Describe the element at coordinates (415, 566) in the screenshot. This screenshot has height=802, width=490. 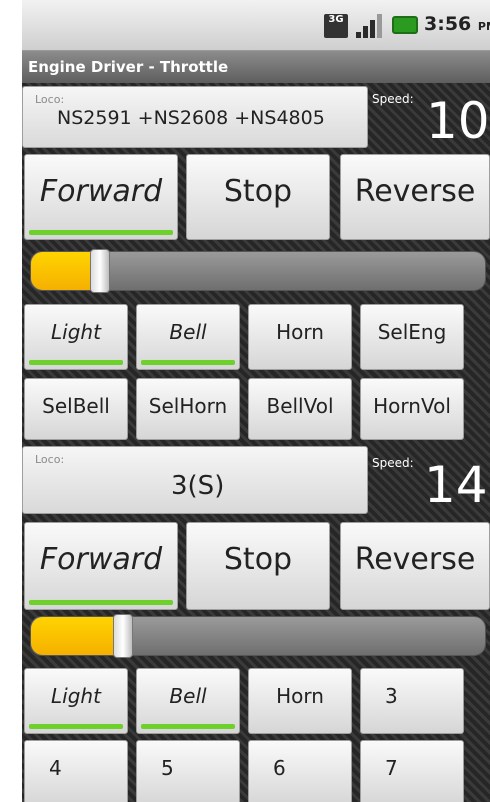
I see `reverse-button-2: Reverse` at that location.